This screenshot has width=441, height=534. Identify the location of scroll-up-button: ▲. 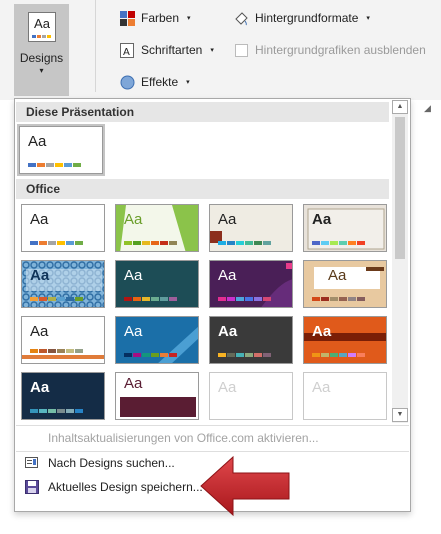
(400, 107).